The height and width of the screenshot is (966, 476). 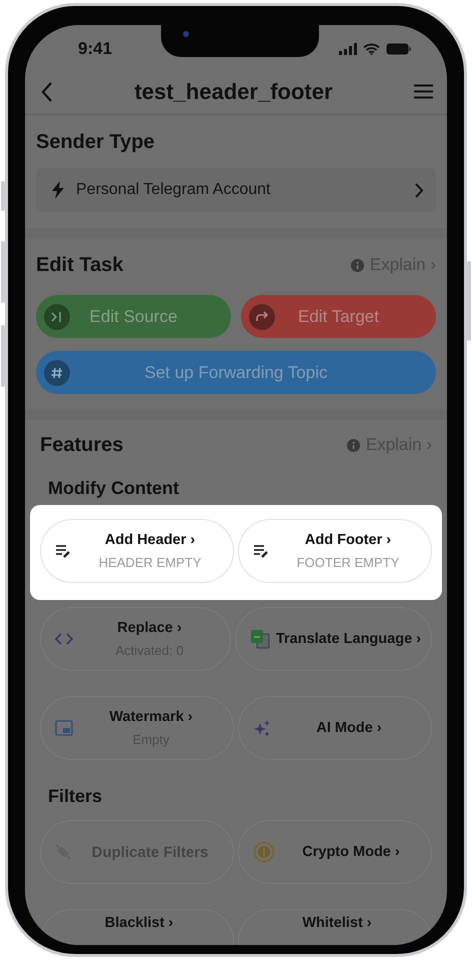 I want to click on battery-icon, so click(x=398, y=49).